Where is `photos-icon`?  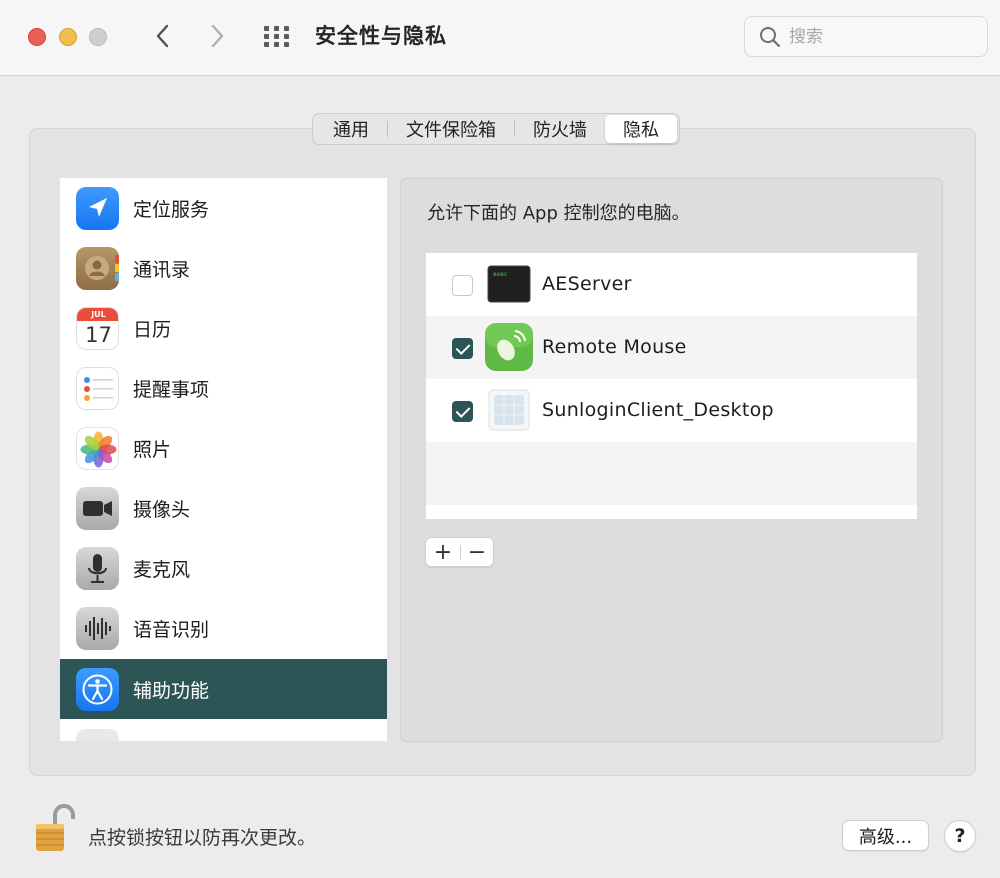
photos-icon is located at coordinates (97, 448).